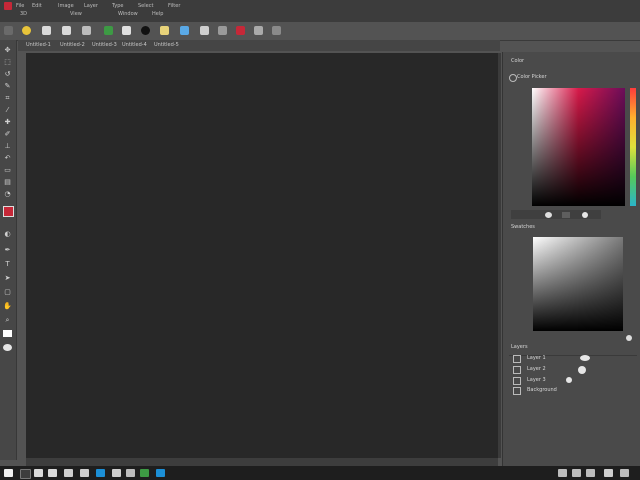 This screenshot has height=480, width=640. Describe the element at coordinates (37, 6) in the screenshot. I see `menu-edit: Edit` at that location.